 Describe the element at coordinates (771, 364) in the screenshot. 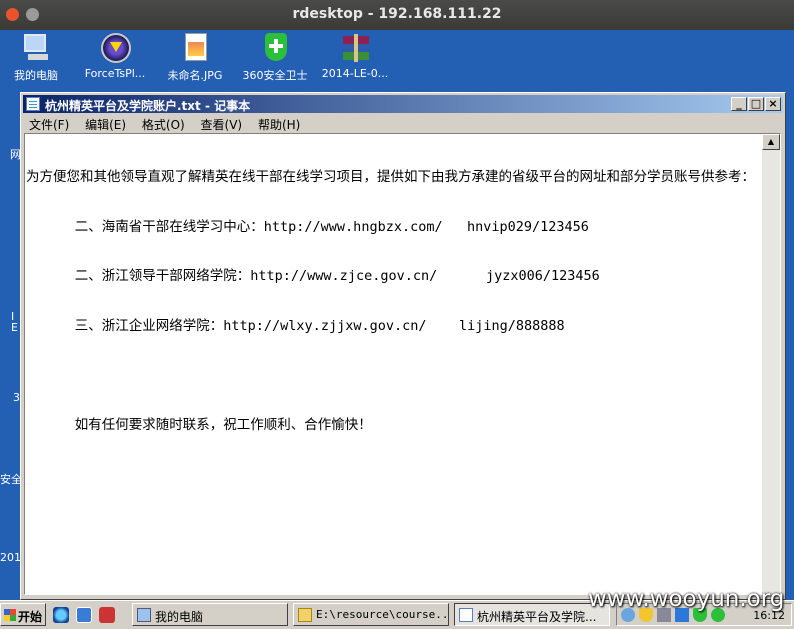

I see `vertical-scrollbar: ▲` at that location.